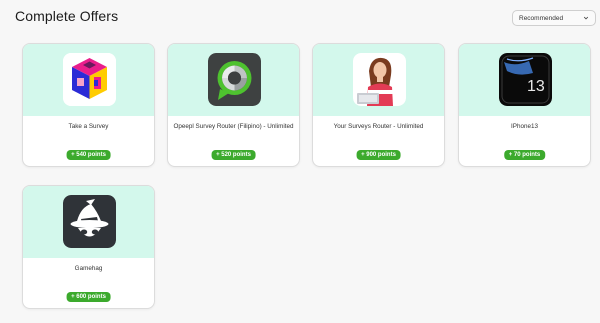 The height and width of the screenshot is (323, 600). I want to click on offer-card-iphone13: 13 IPhone13 + 70 points, so click(524, 105).